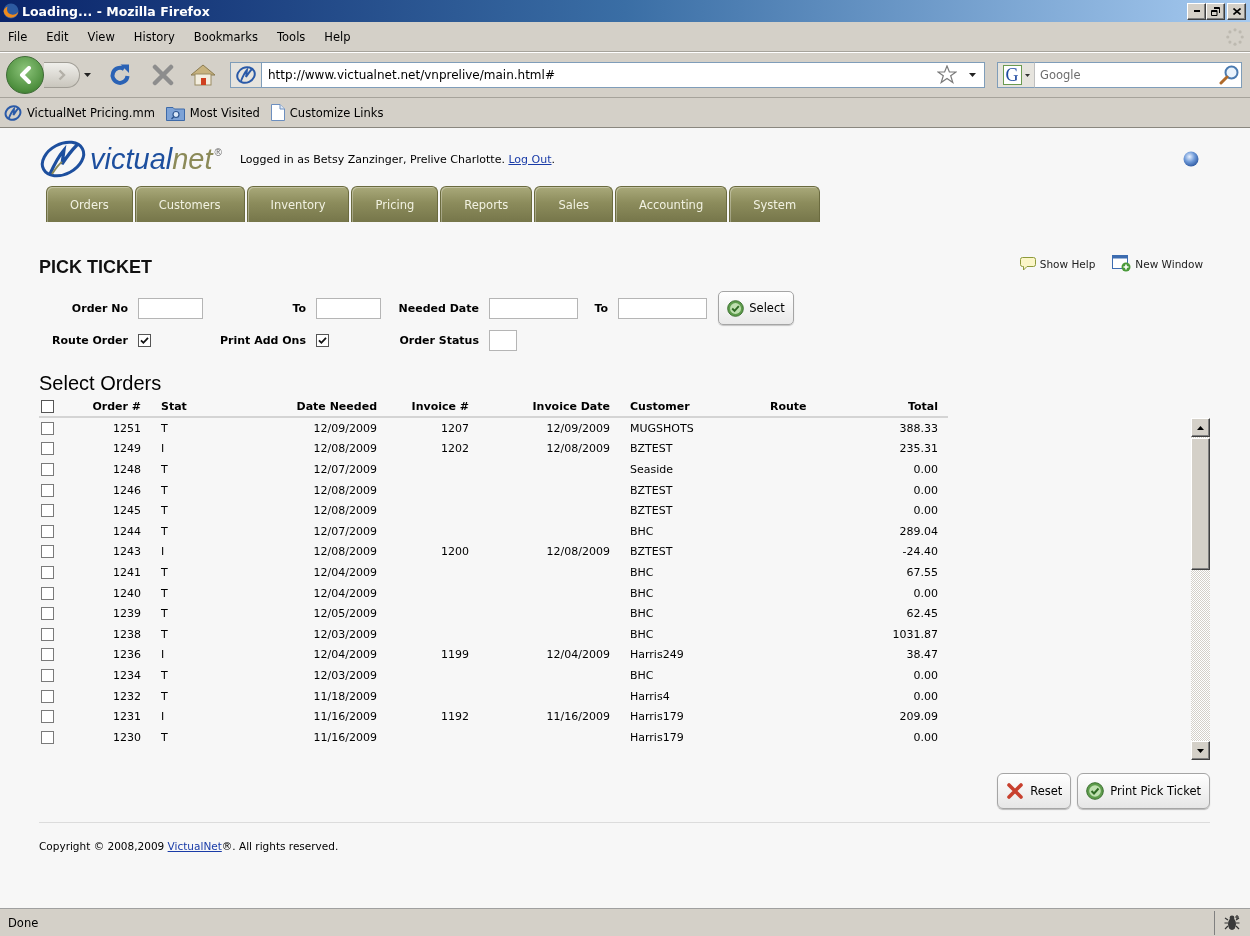 This screenshot has height=936, width=1250. I want to click on column-header: Total, so click(922, 406).